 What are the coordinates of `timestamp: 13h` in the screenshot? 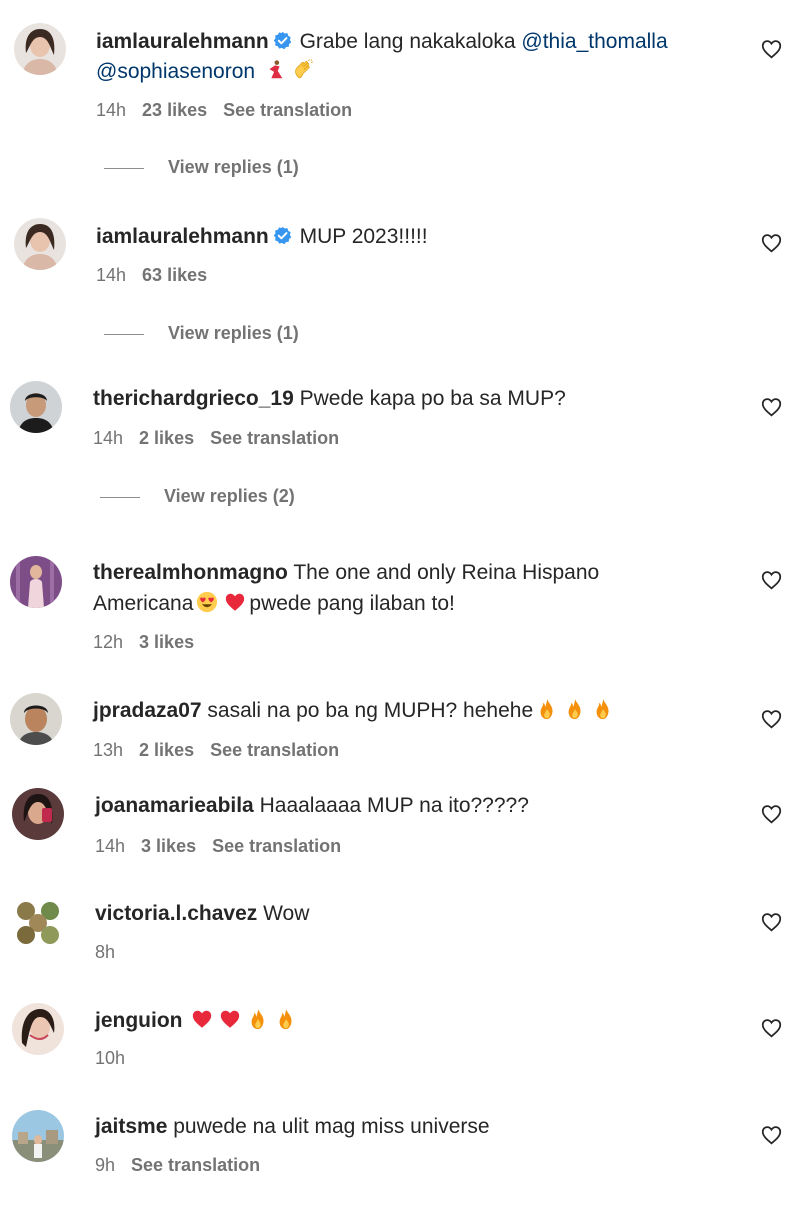 It's located at (108, 750).